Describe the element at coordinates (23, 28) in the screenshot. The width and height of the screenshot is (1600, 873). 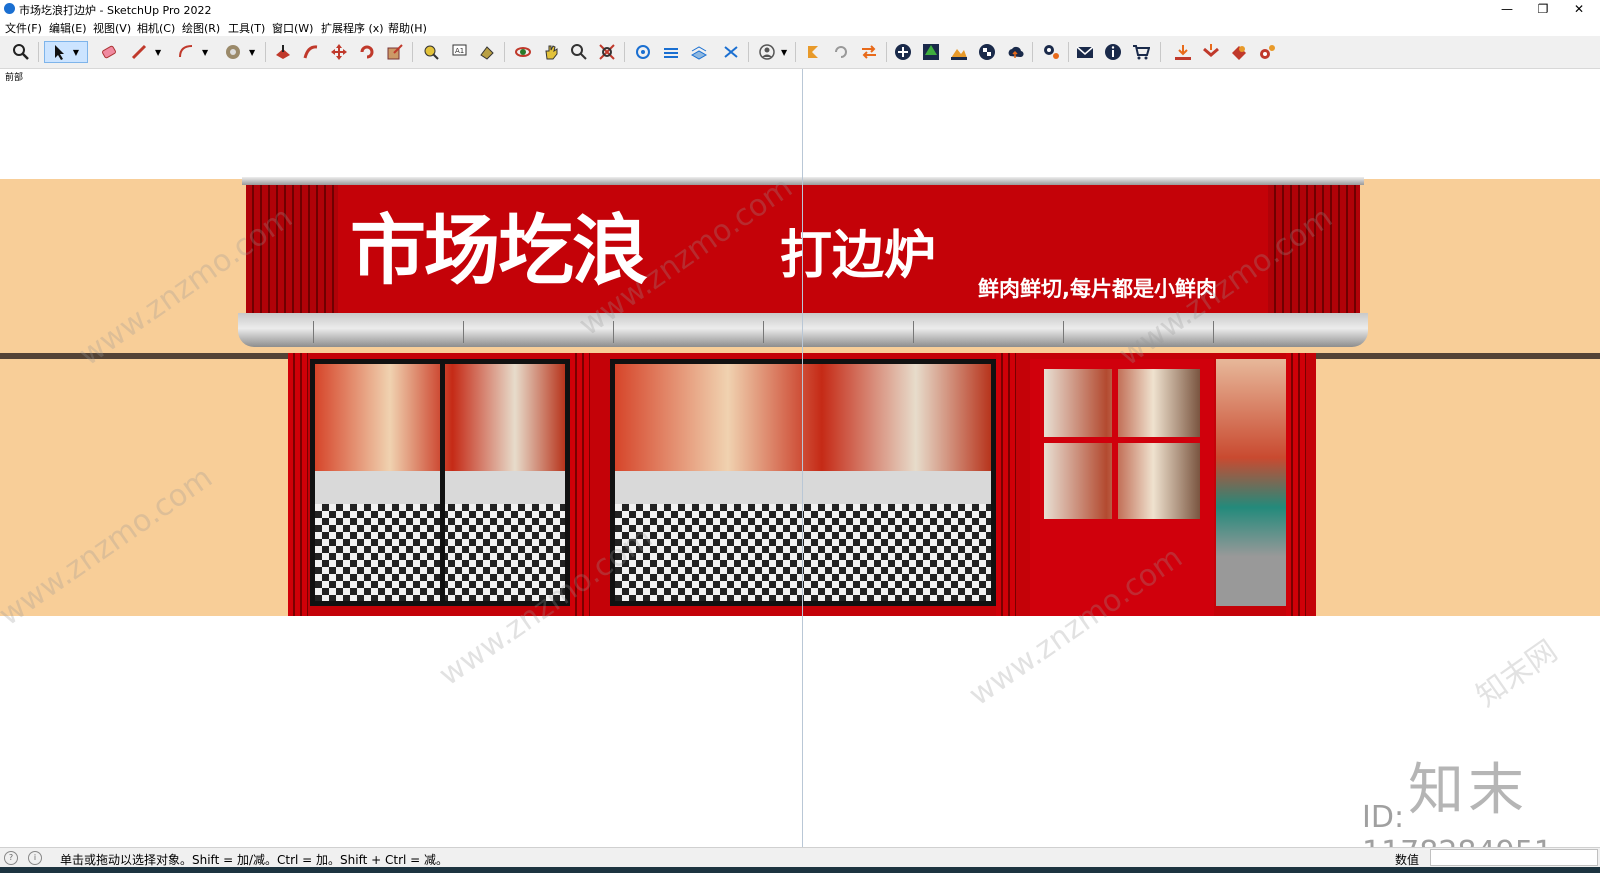
I see `menu-file: 文件(F)` at that location.